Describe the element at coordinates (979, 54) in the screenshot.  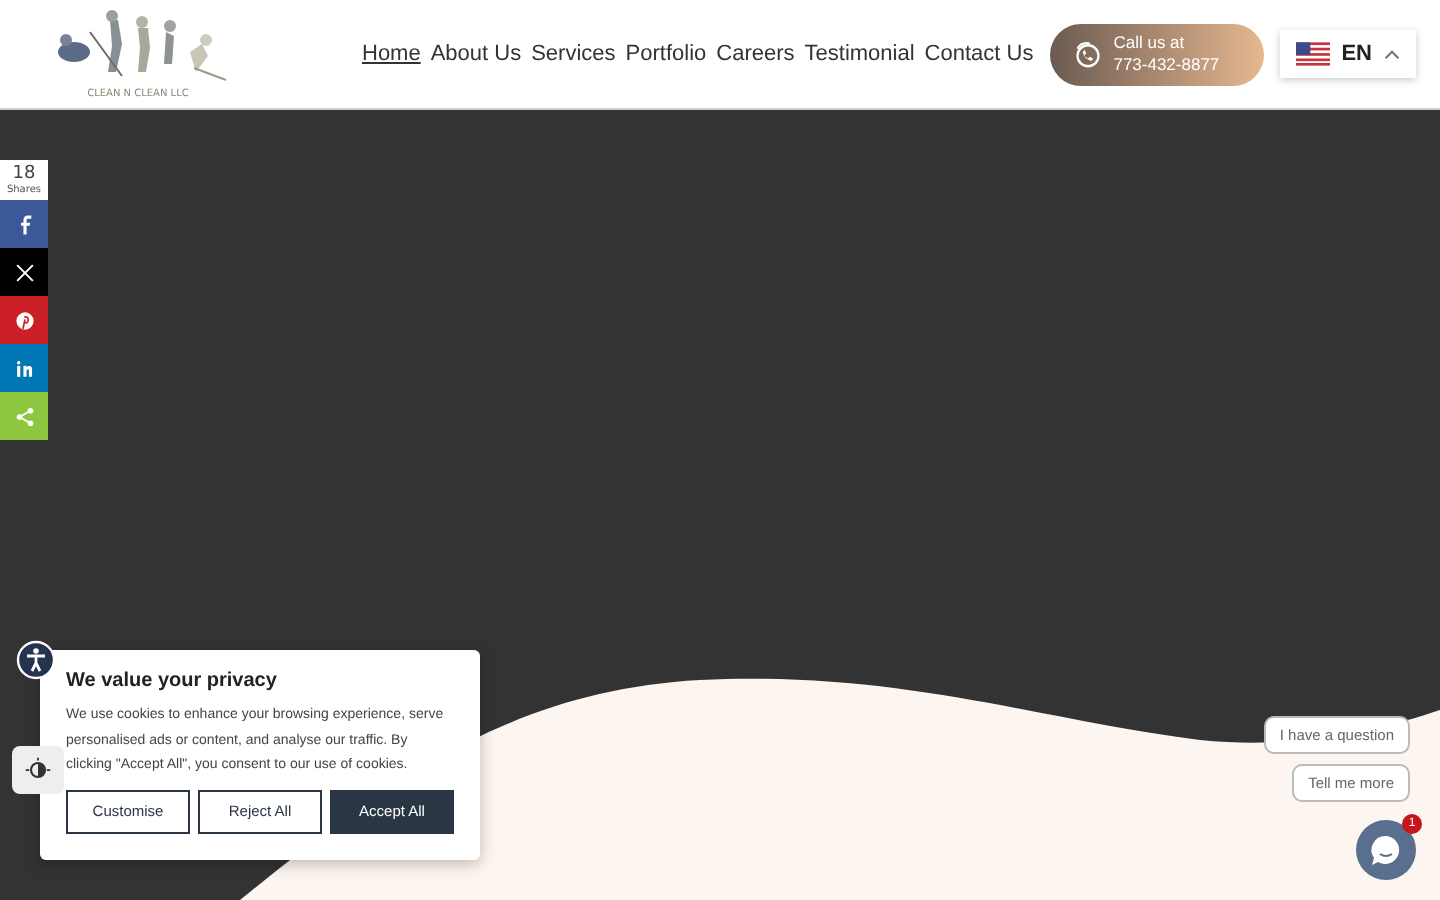
I see `nav-link: Contact Us` at that location.